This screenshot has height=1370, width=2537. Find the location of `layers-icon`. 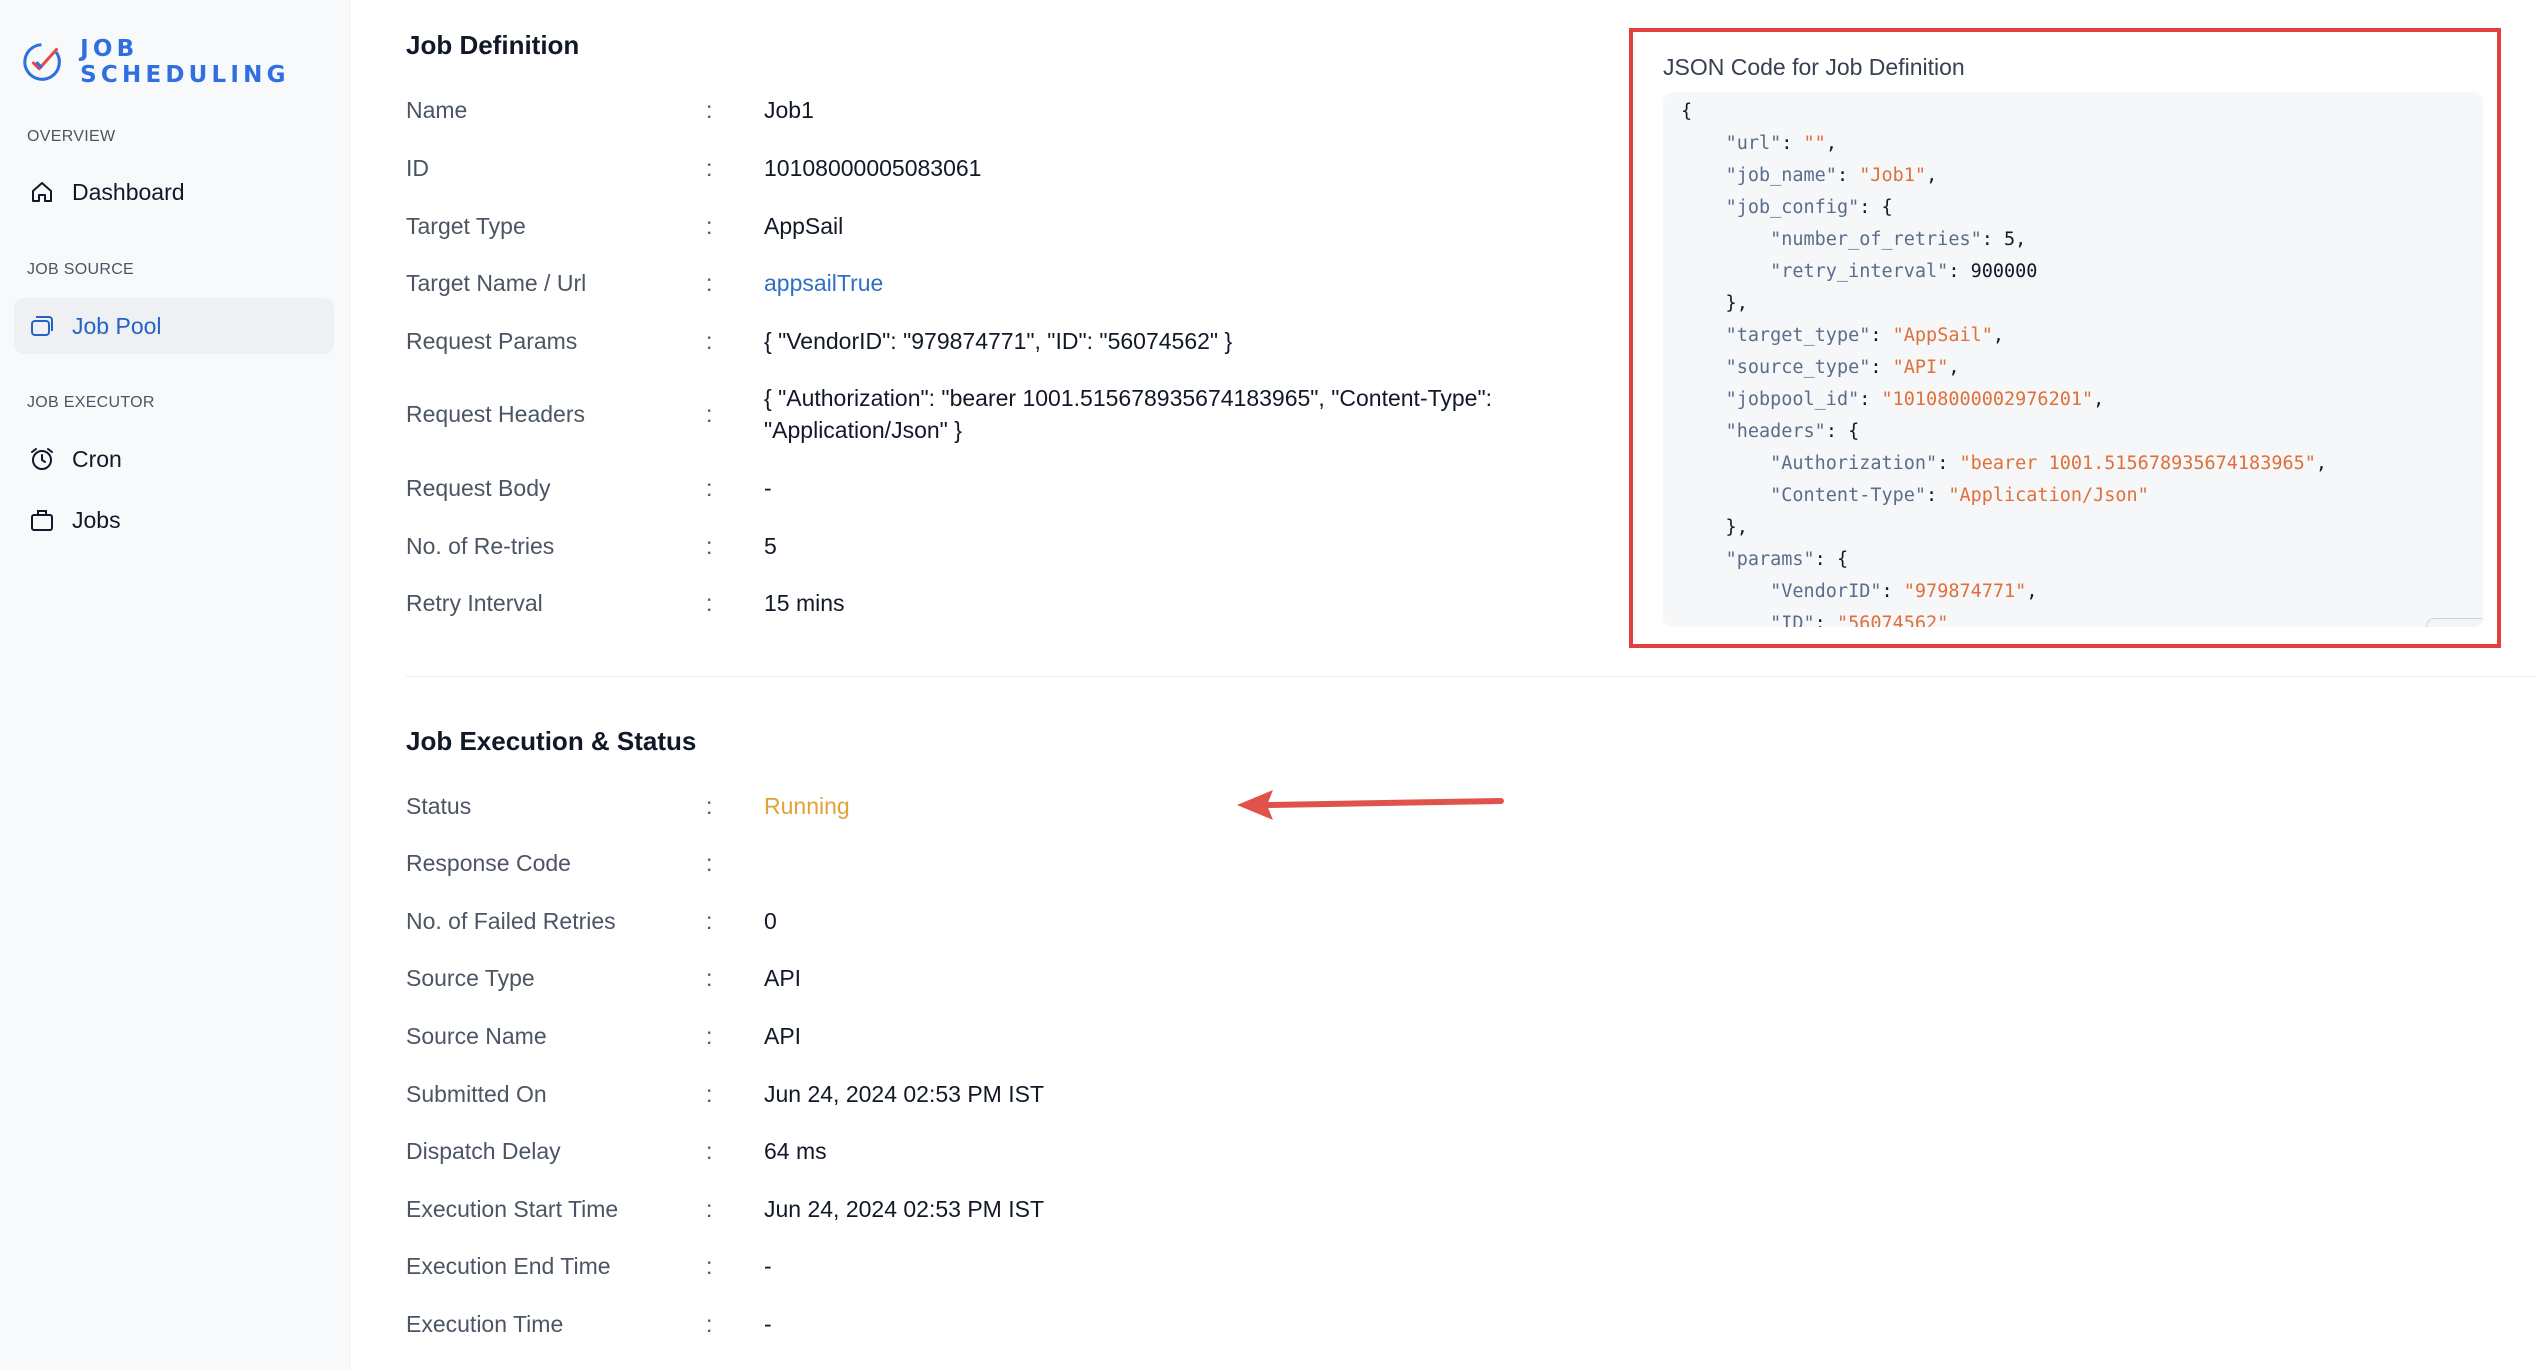

layers-icon is located at coordinates (42, 326).